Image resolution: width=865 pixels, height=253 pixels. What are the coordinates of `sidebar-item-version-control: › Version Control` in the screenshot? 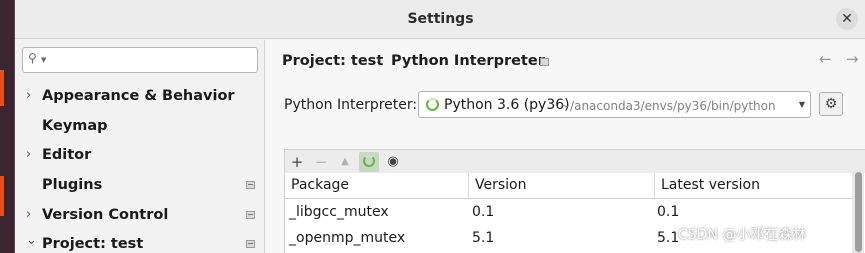 It's located at (140, 216).